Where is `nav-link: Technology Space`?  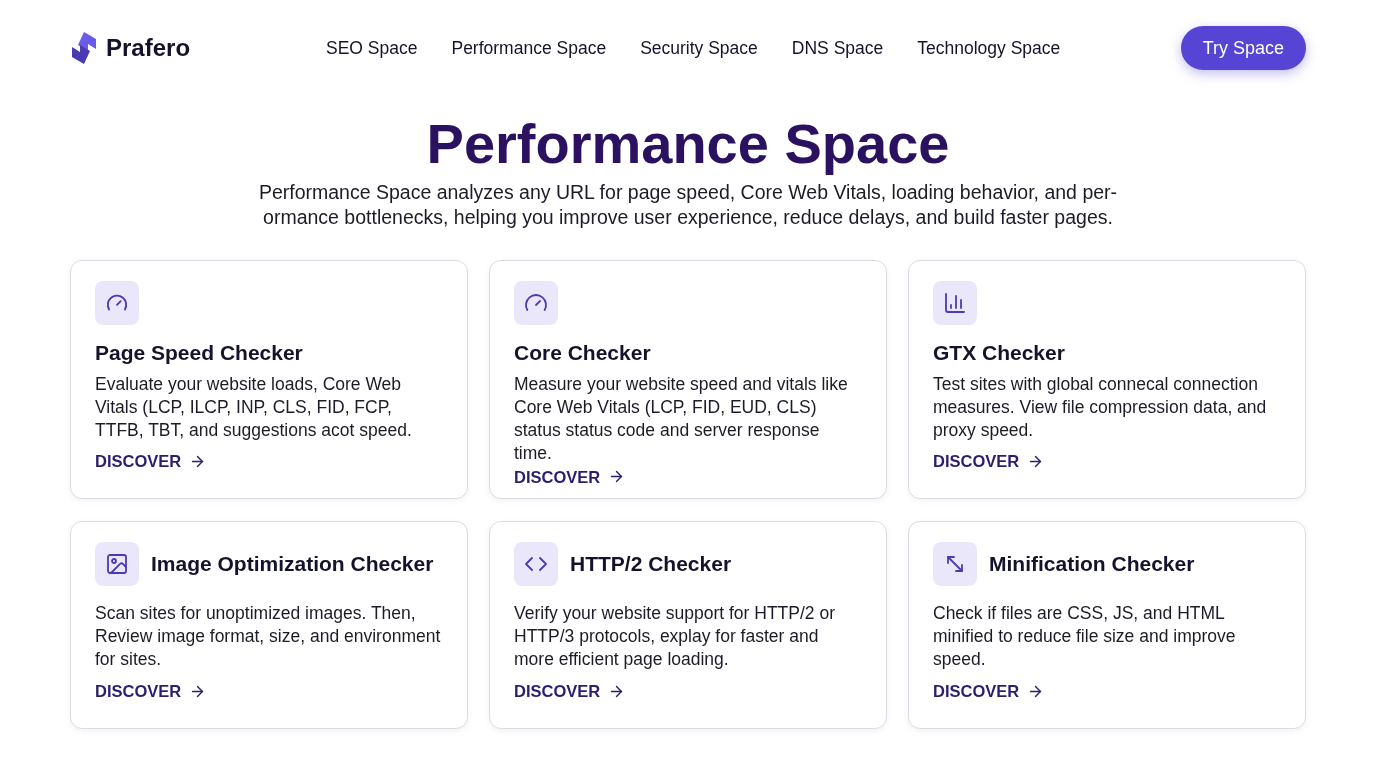
nav-link: Technology Space is located at coordinates (989, 48).